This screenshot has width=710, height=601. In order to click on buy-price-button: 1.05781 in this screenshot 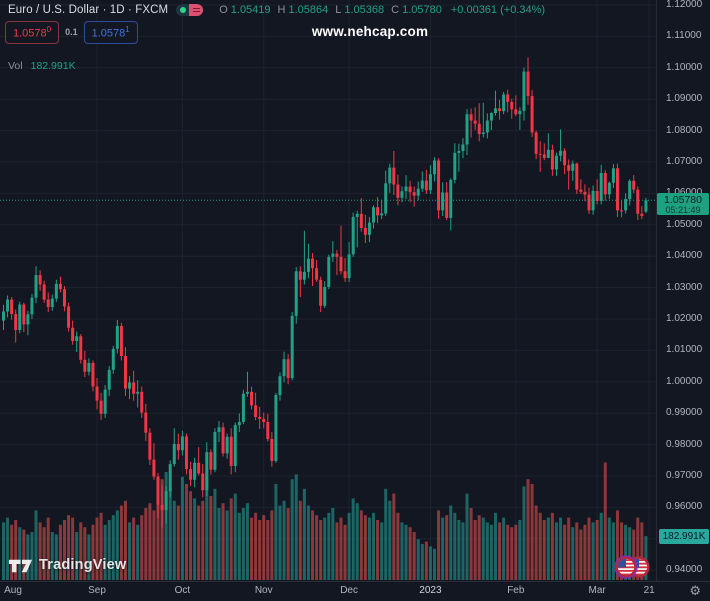, I will do `click(110, 32)`.